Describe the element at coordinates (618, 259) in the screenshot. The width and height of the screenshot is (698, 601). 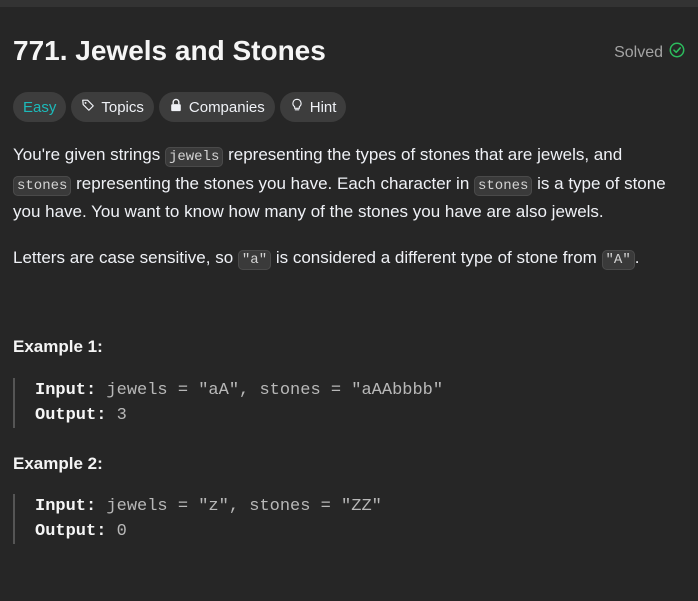
I see `inline-code: "A"` at that location.